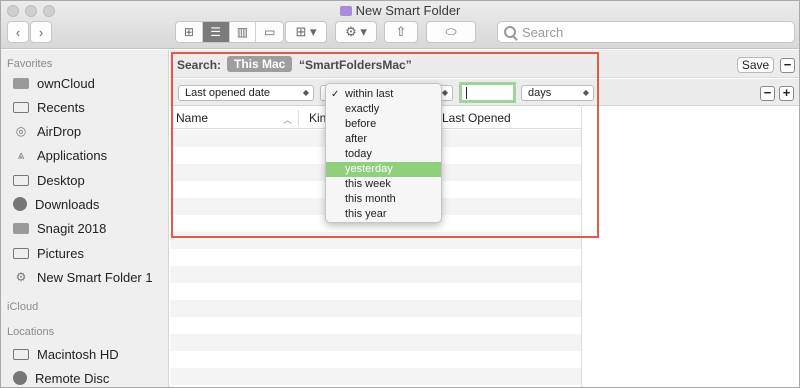  What do you see at coordinates (383, 169) in the screenshot?
I see `menu-item-yesterday: yesterday` at bounding box center [383, 169].